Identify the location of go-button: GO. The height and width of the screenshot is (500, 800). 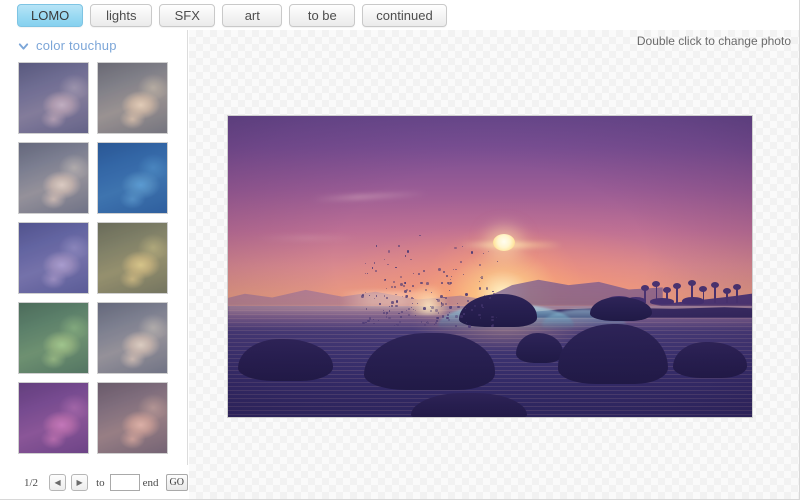
(176, 482).